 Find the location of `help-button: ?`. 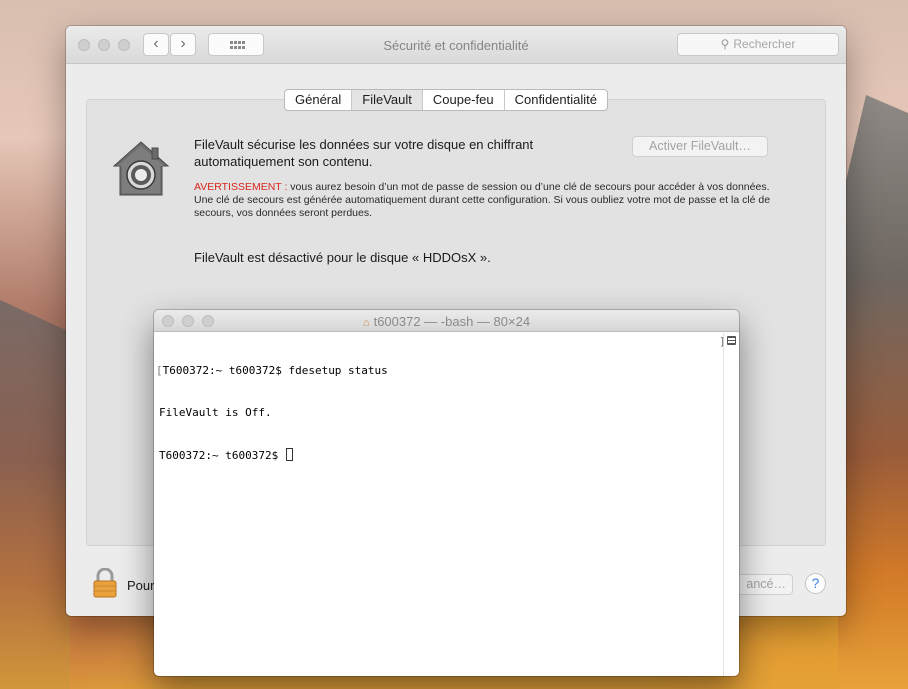

help-button: ? is located at coordinates (815, 583).